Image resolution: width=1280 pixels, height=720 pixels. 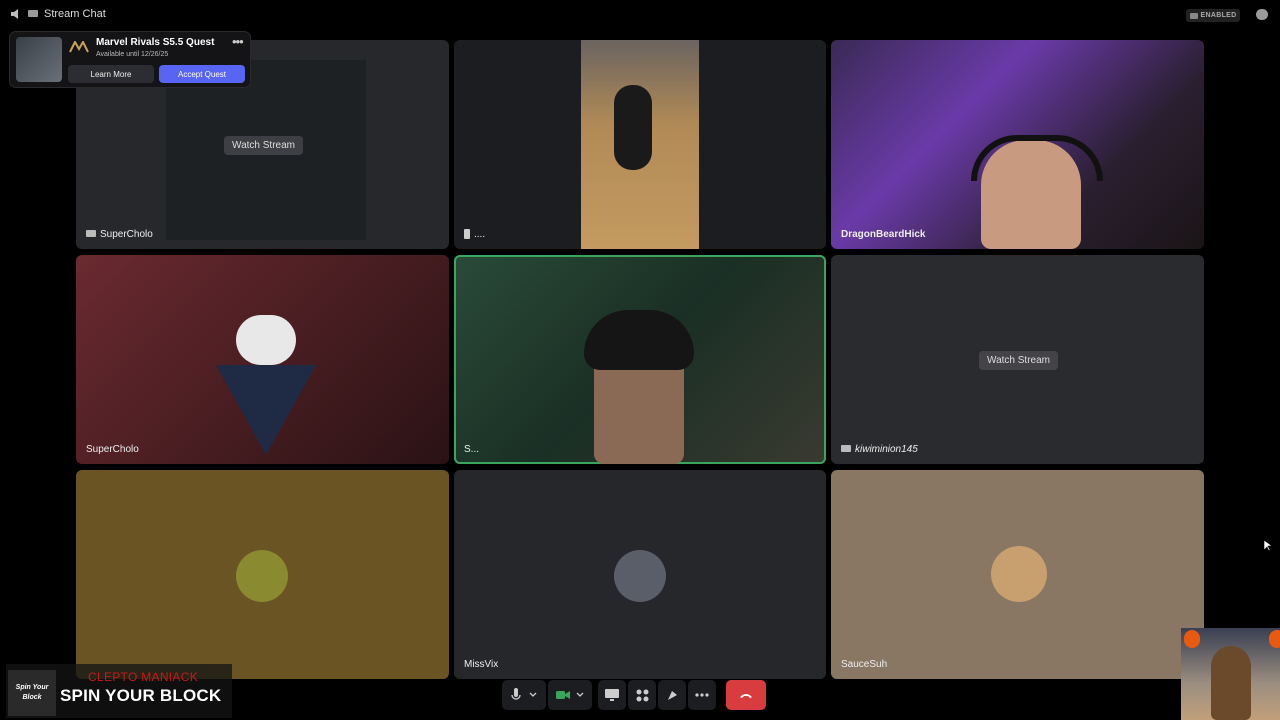 What do you see at coordinates (563, 695) in the screenshot?
I see `camera-icon` at bounding box center [563, 695].